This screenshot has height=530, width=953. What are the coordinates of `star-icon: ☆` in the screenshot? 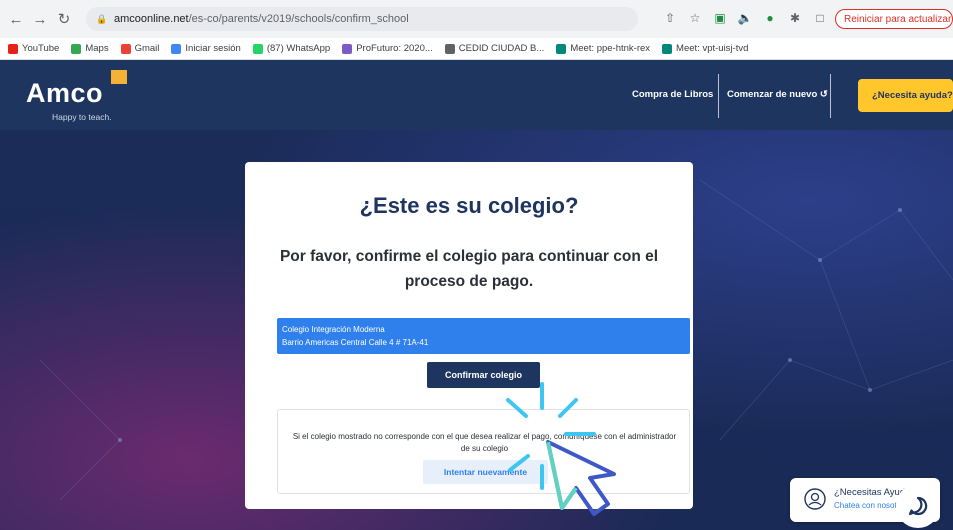 It's located at (695, 18).